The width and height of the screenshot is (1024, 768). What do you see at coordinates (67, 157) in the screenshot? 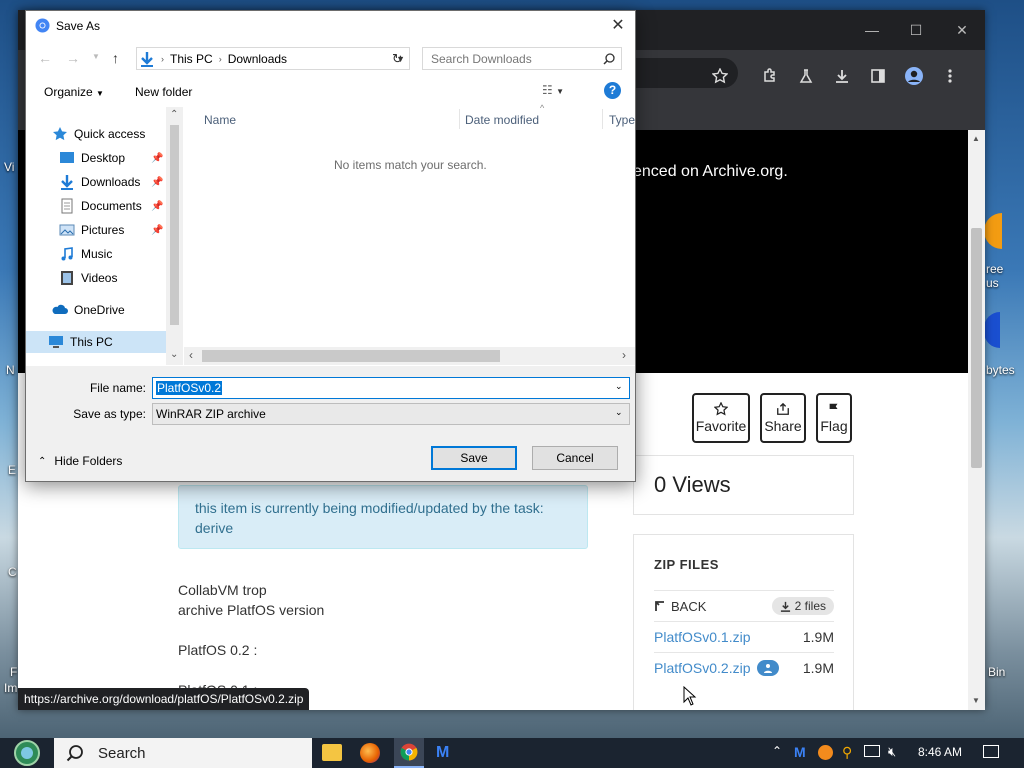
I see `desktop-folder-icon` at bounding box center [67, 157].